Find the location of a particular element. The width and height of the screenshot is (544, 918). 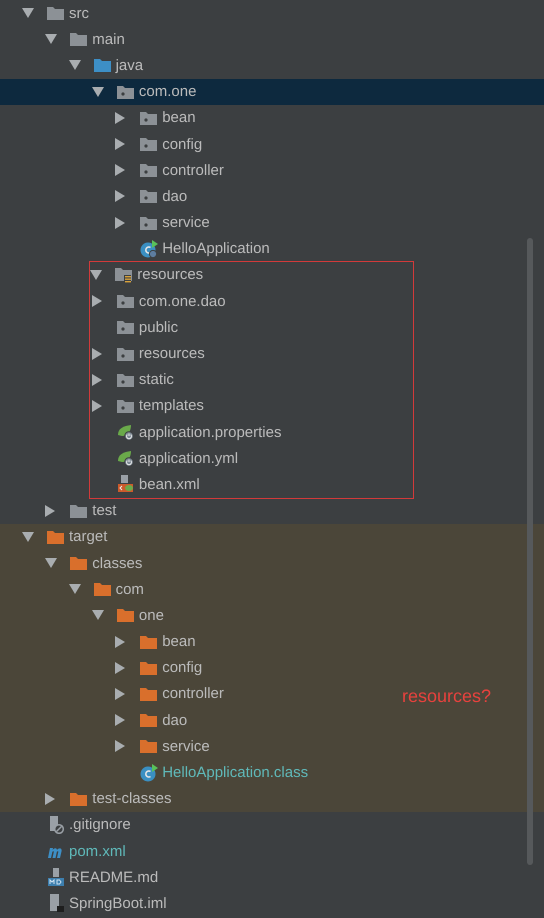

tree-item: HelloApplication.class is located at coordinates (272, 772).